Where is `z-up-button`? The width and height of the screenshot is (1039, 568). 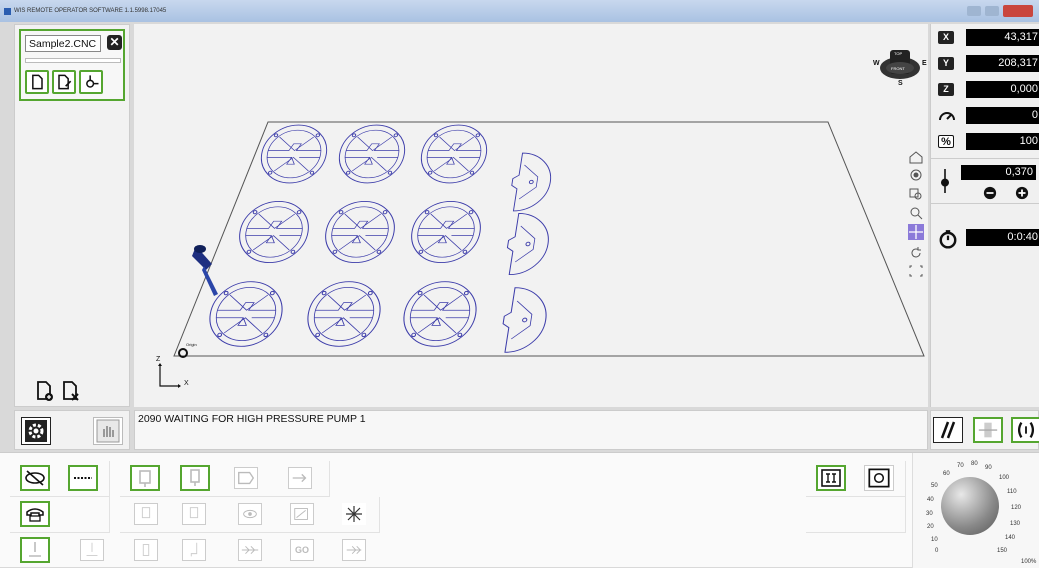 z-up-button is located at coordinates (246, 478).